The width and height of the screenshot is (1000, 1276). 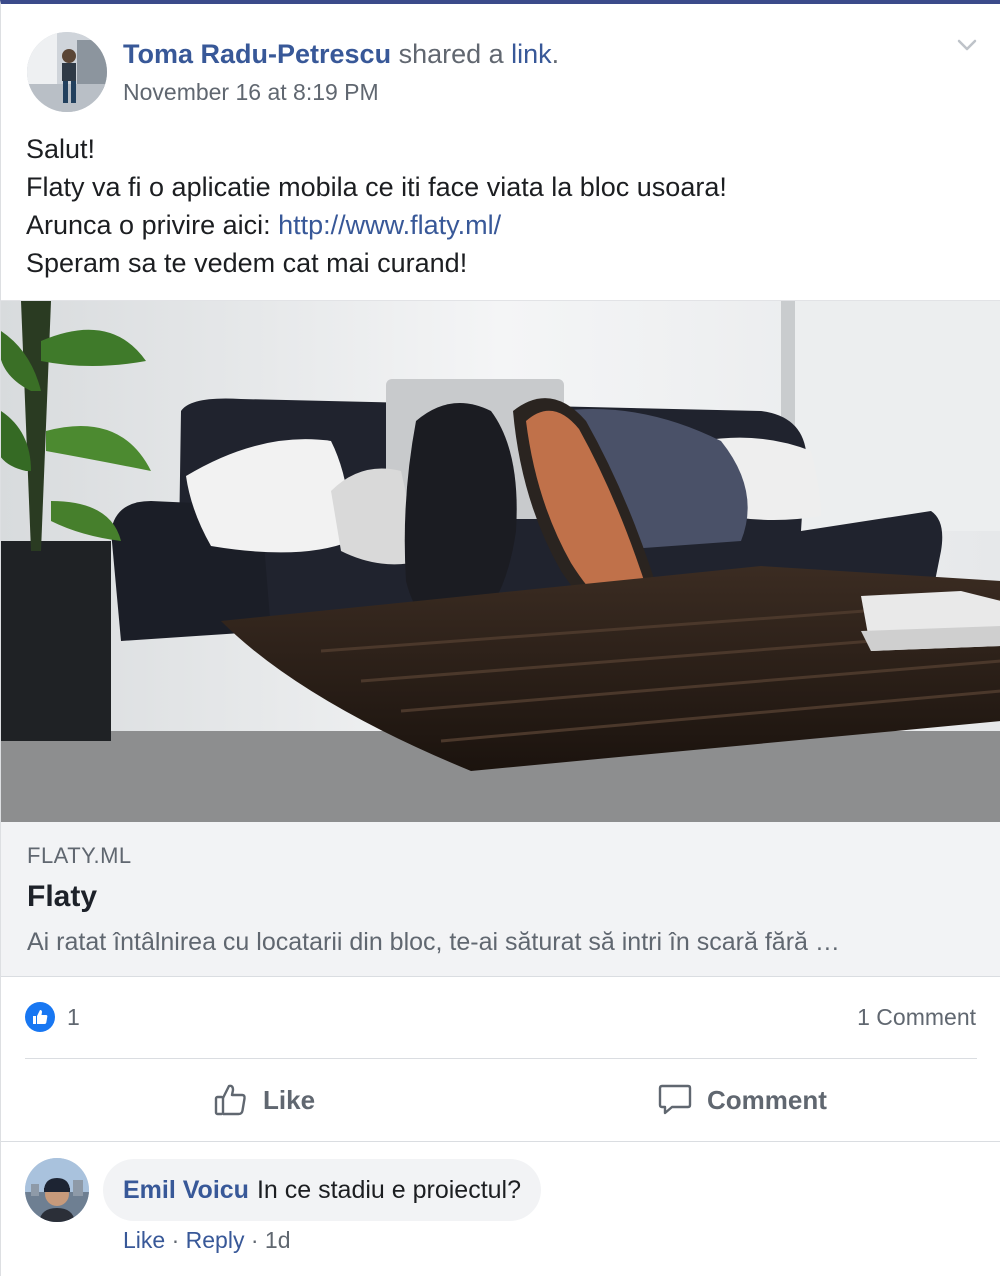 What do you see at coordinates (230, 1100) in the screenshot?
I see `thumbs-up-outline-icon` at bounding box center [230, 1100].